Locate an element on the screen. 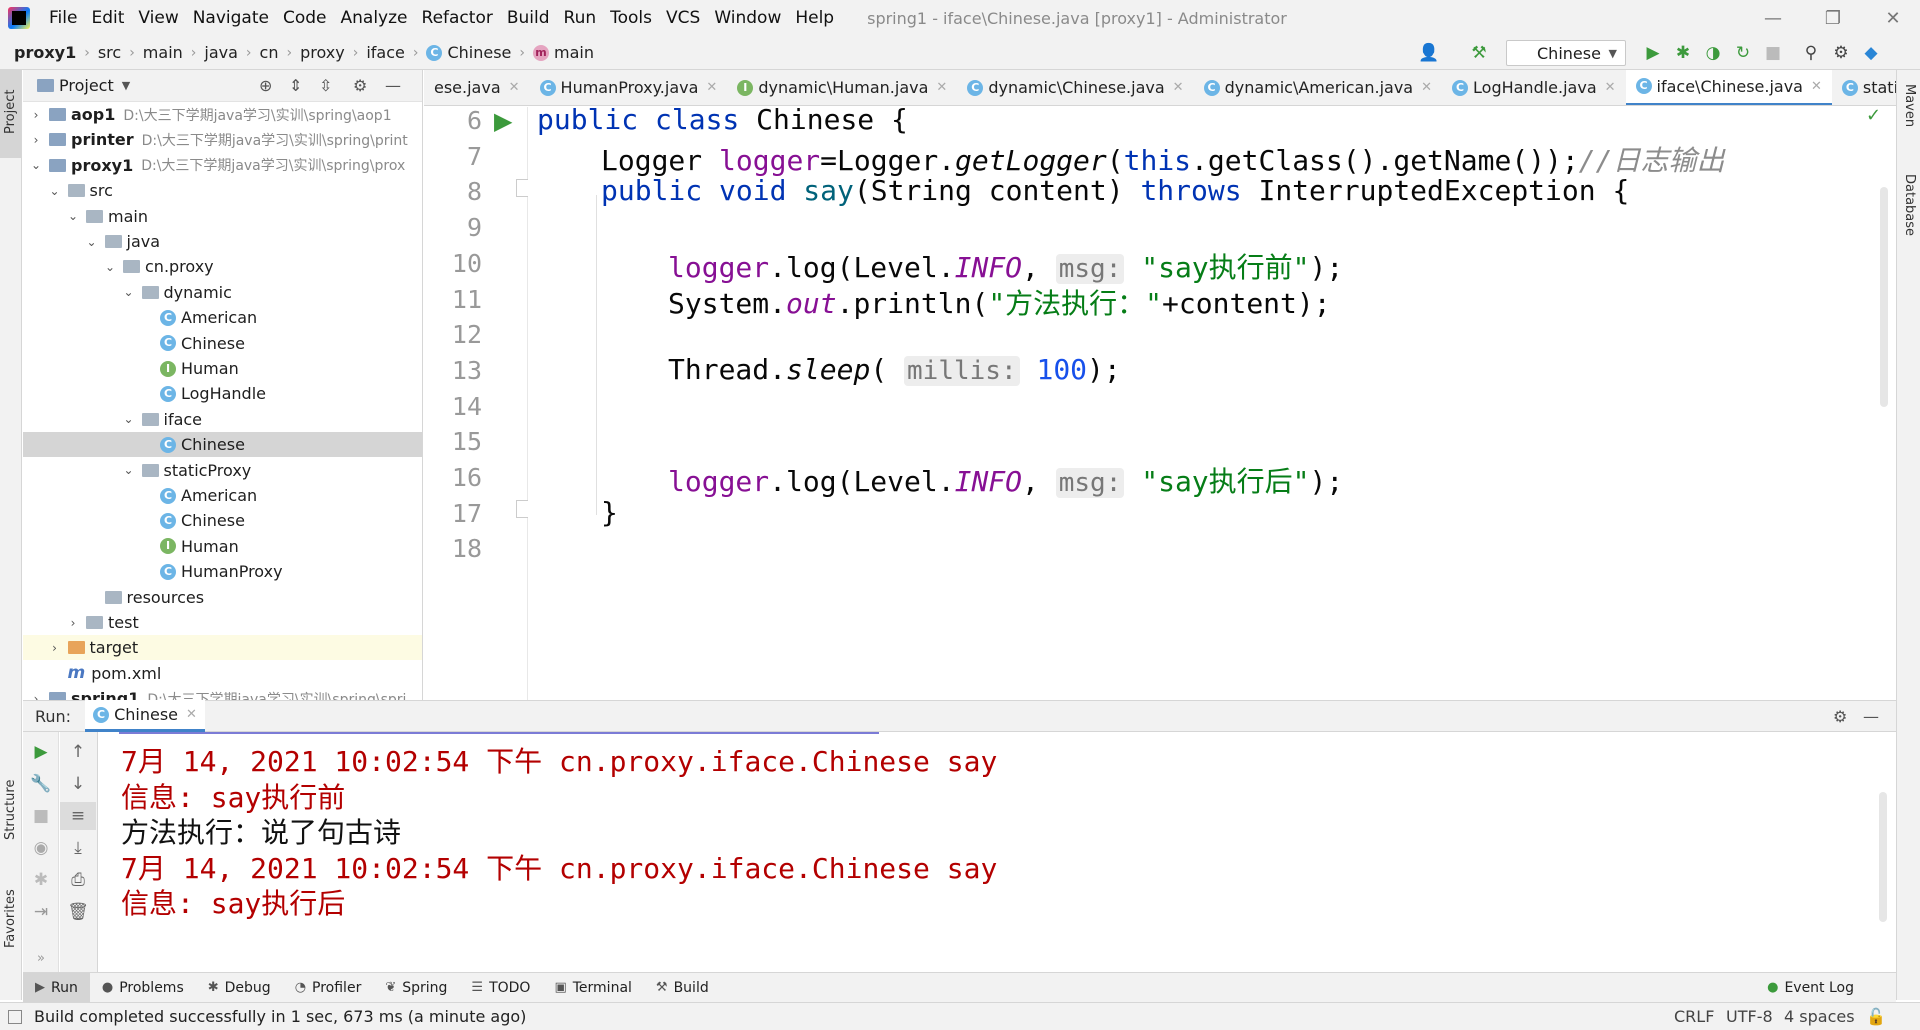 This screenshot has height=1030, width=1920. tree-item: C HumanProxy is located at coordinates (222, 571).